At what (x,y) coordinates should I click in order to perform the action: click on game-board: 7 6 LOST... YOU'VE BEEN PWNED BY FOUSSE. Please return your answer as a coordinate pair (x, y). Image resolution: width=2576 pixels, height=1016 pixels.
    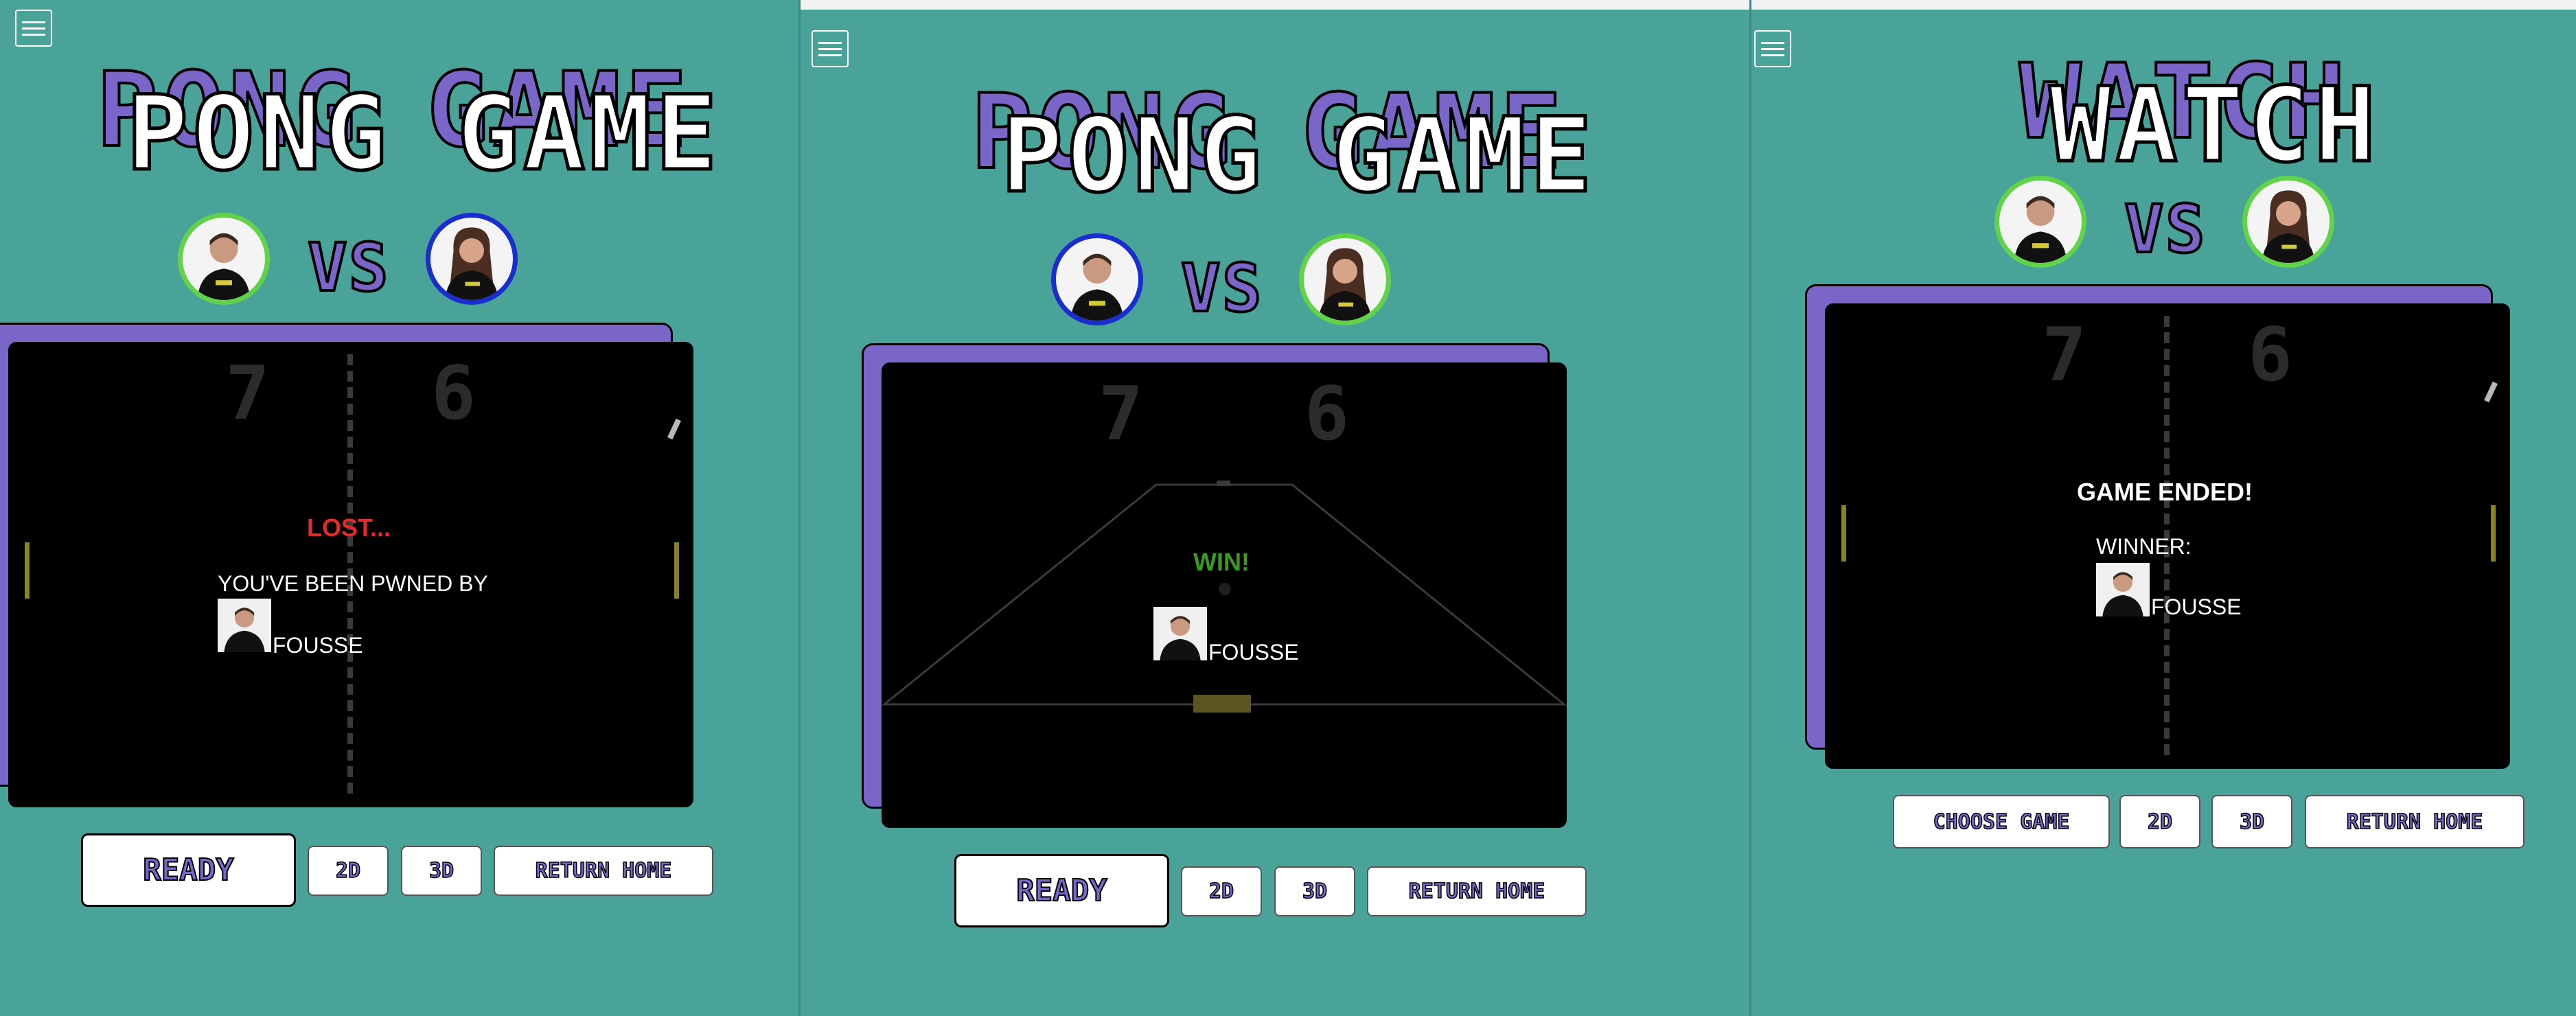
    Looking at the image, I should click on (350, 574).